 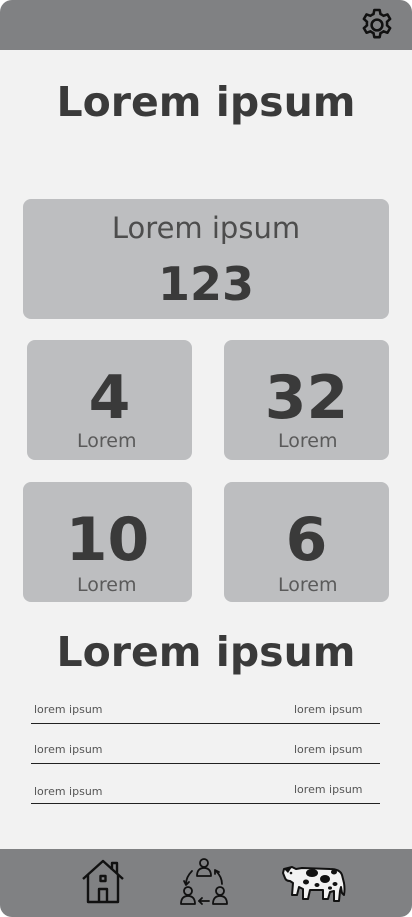 What do you see at coordinates (103, 881) in the screenshot?
I see `home-icon` at bounding box center [103, 881].